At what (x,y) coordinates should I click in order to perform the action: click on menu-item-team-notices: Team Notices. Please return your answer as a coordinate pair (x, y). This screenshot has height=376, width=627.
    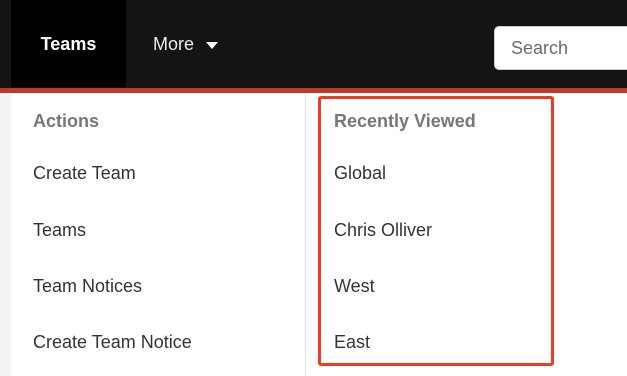
    Looking at the image, I should click on (87, 286).